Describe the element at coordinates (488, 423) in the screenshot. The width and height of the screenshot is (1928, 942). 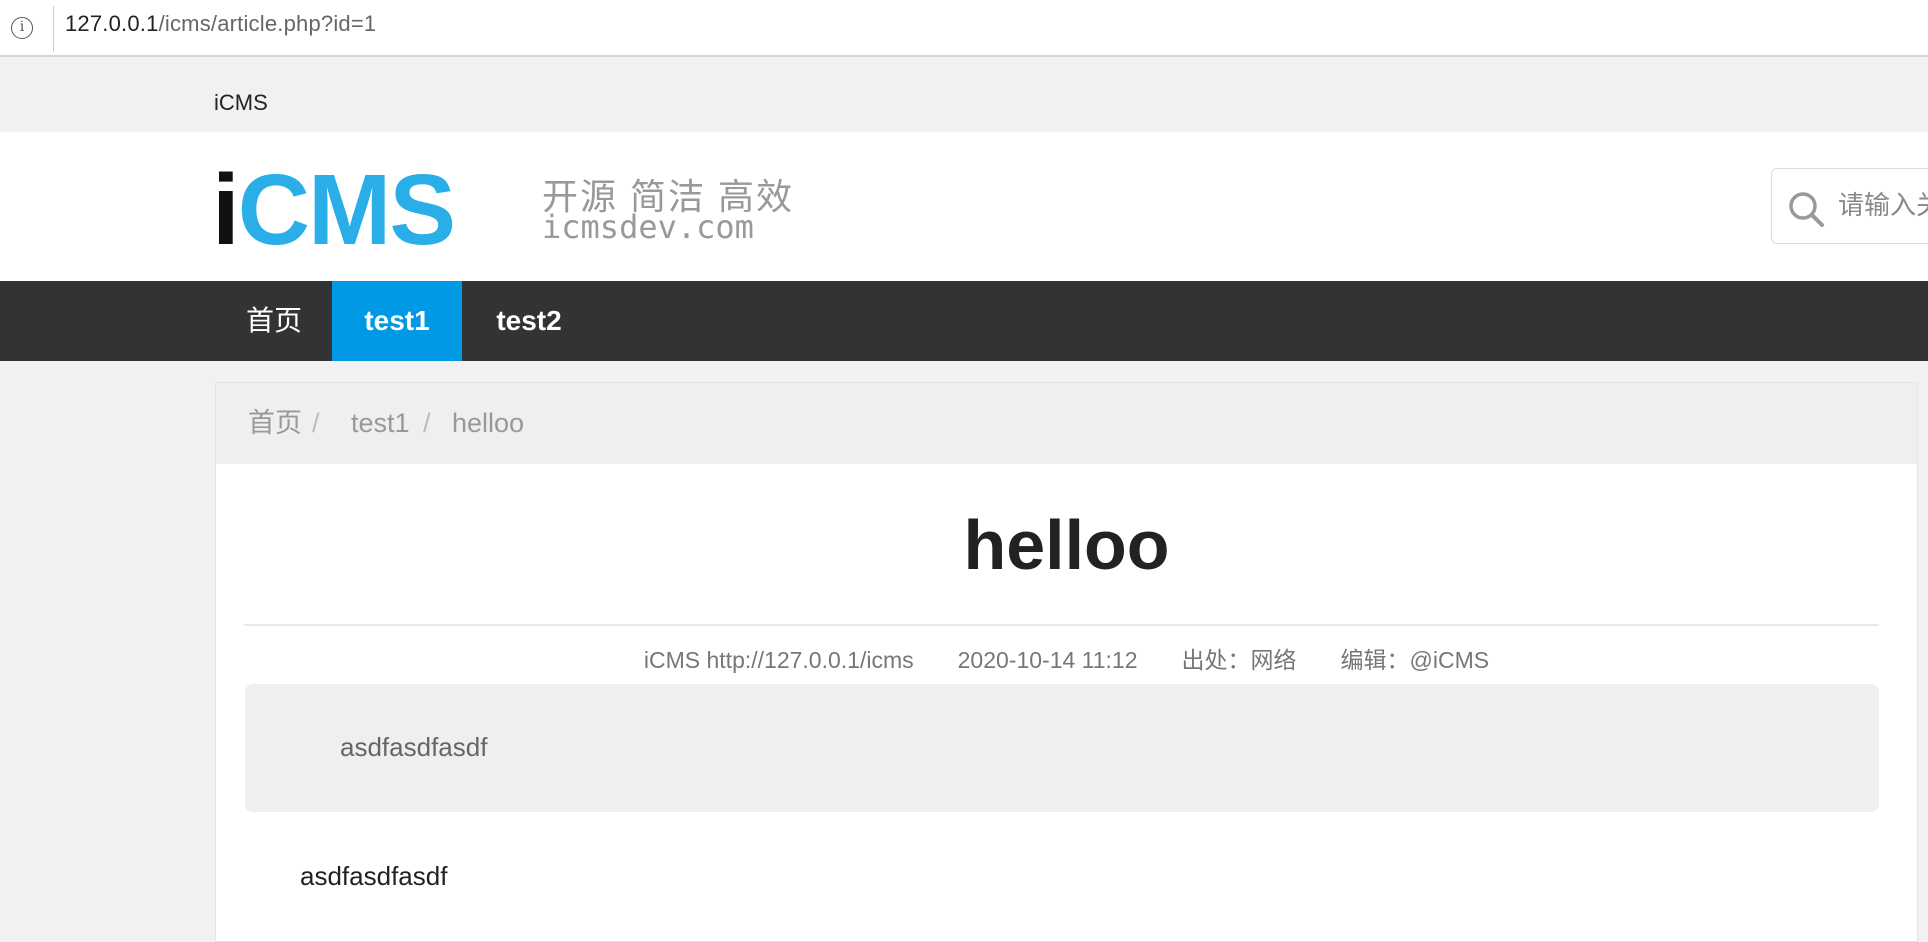
I see `breadcrumb-current: helloo` at that location.